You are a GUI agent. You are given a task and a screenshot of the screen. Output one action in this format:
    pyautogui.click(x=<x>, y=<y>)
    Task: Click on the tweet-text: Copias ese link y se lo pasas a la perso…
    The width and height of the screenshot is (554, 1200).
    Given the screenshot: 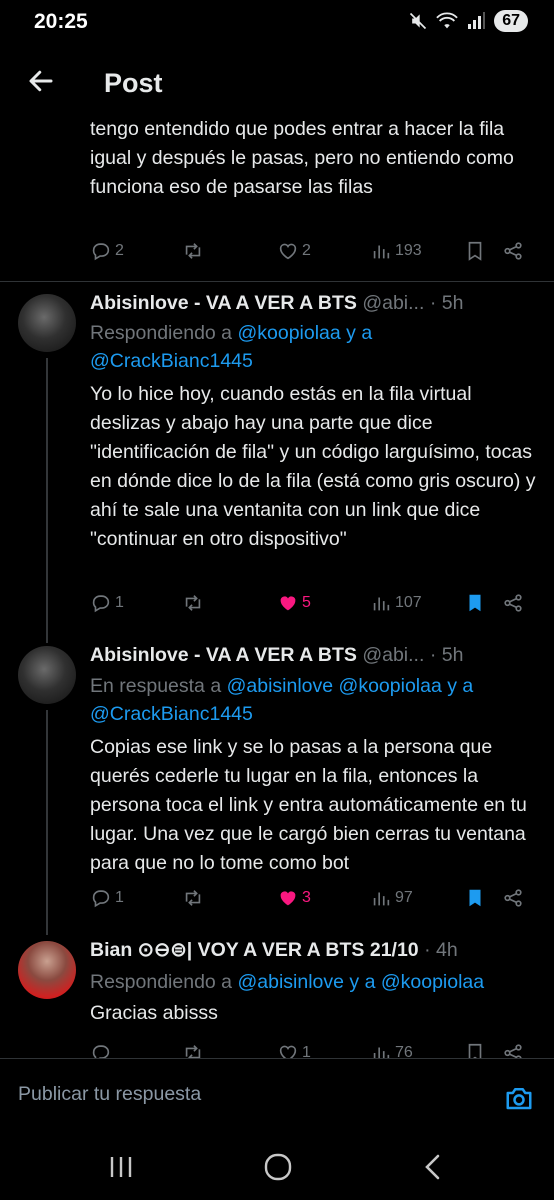 What is the action you would take?
    pyautogui.click(x=308, y=805)
    